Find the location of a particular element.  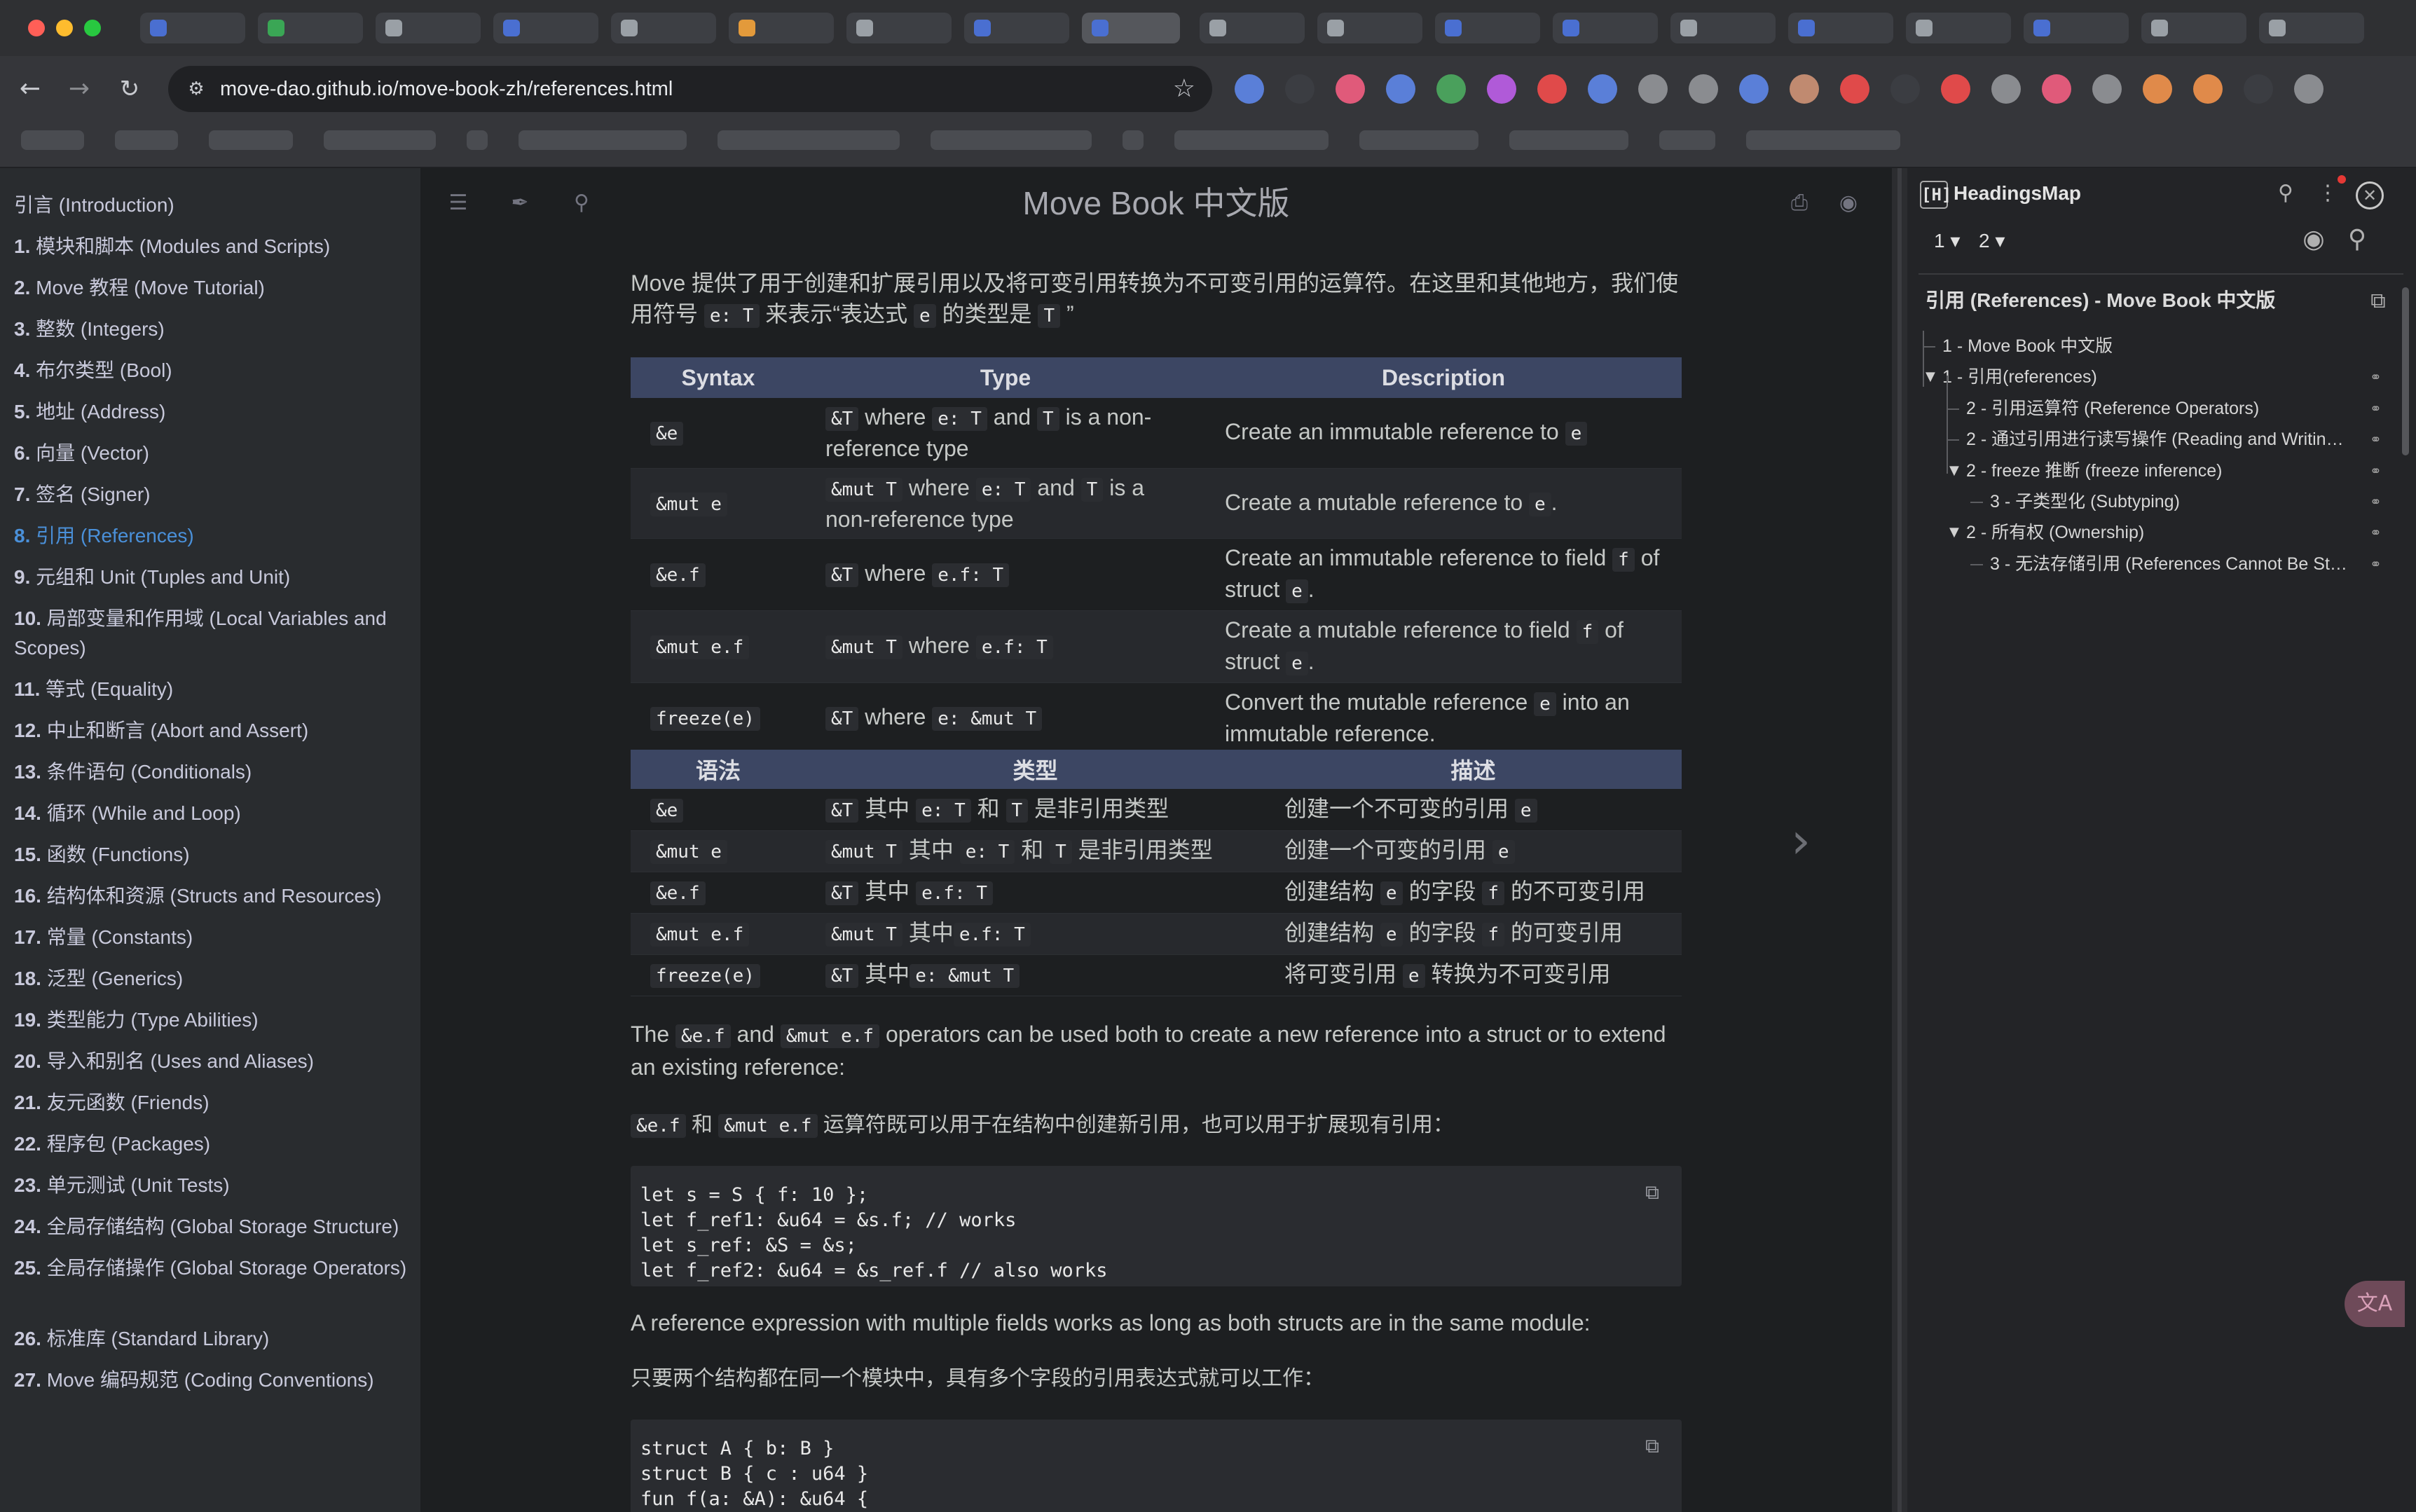

toc-item: 25. 全局存储操作 (Global Storage Operators) is located at coordinates (212, 1268).